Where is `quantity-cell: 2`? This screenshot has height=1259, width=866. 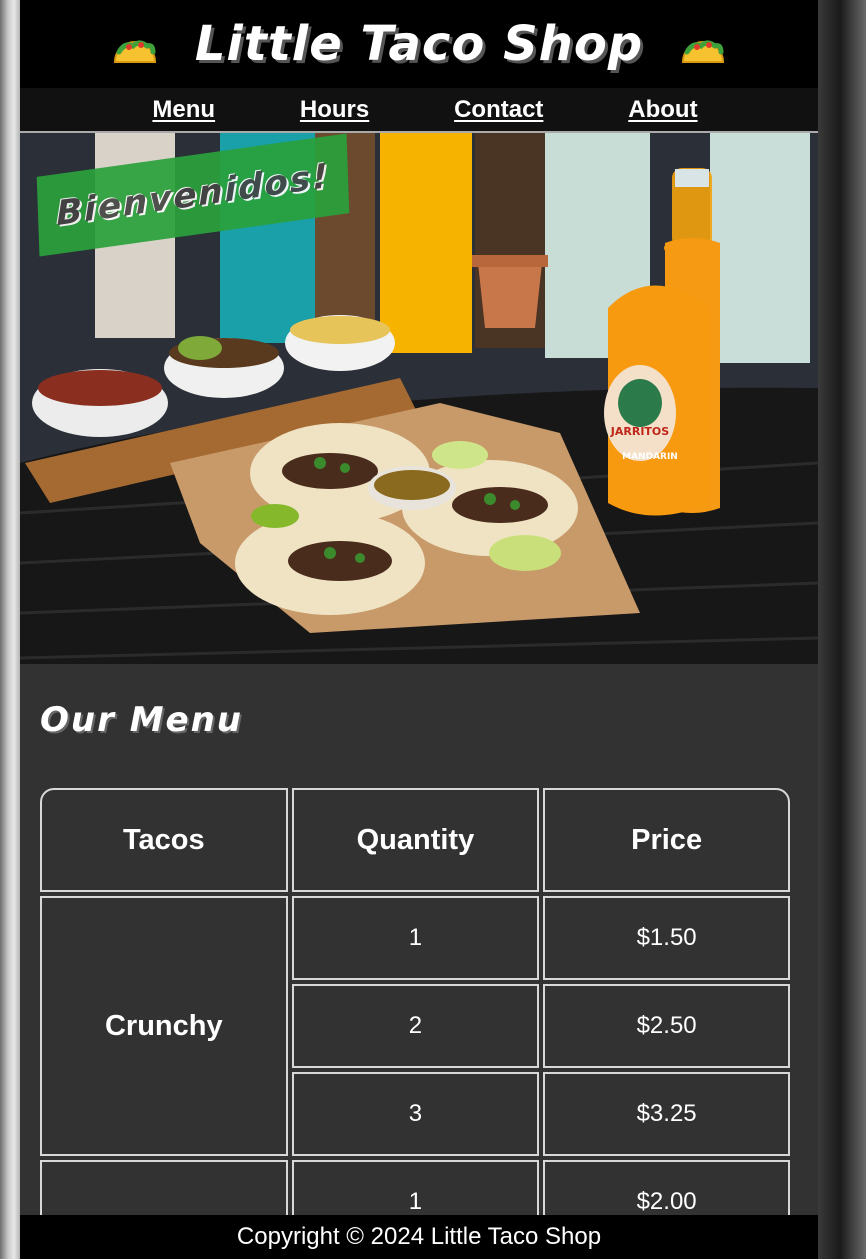
quantity-cell: 2 is located at coordinates (415, 1026).